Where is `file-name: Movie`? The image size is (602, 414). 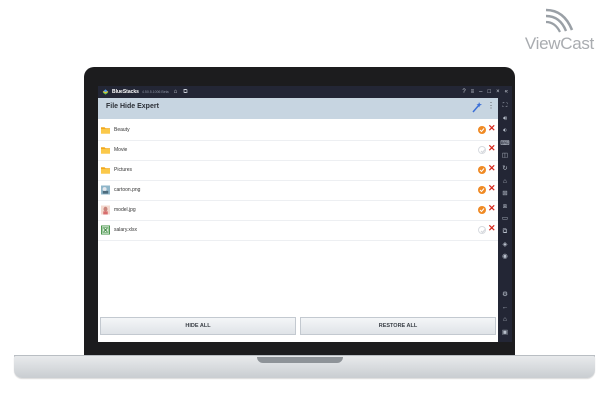 file-name: Movie is located at coordinates (121, 150).